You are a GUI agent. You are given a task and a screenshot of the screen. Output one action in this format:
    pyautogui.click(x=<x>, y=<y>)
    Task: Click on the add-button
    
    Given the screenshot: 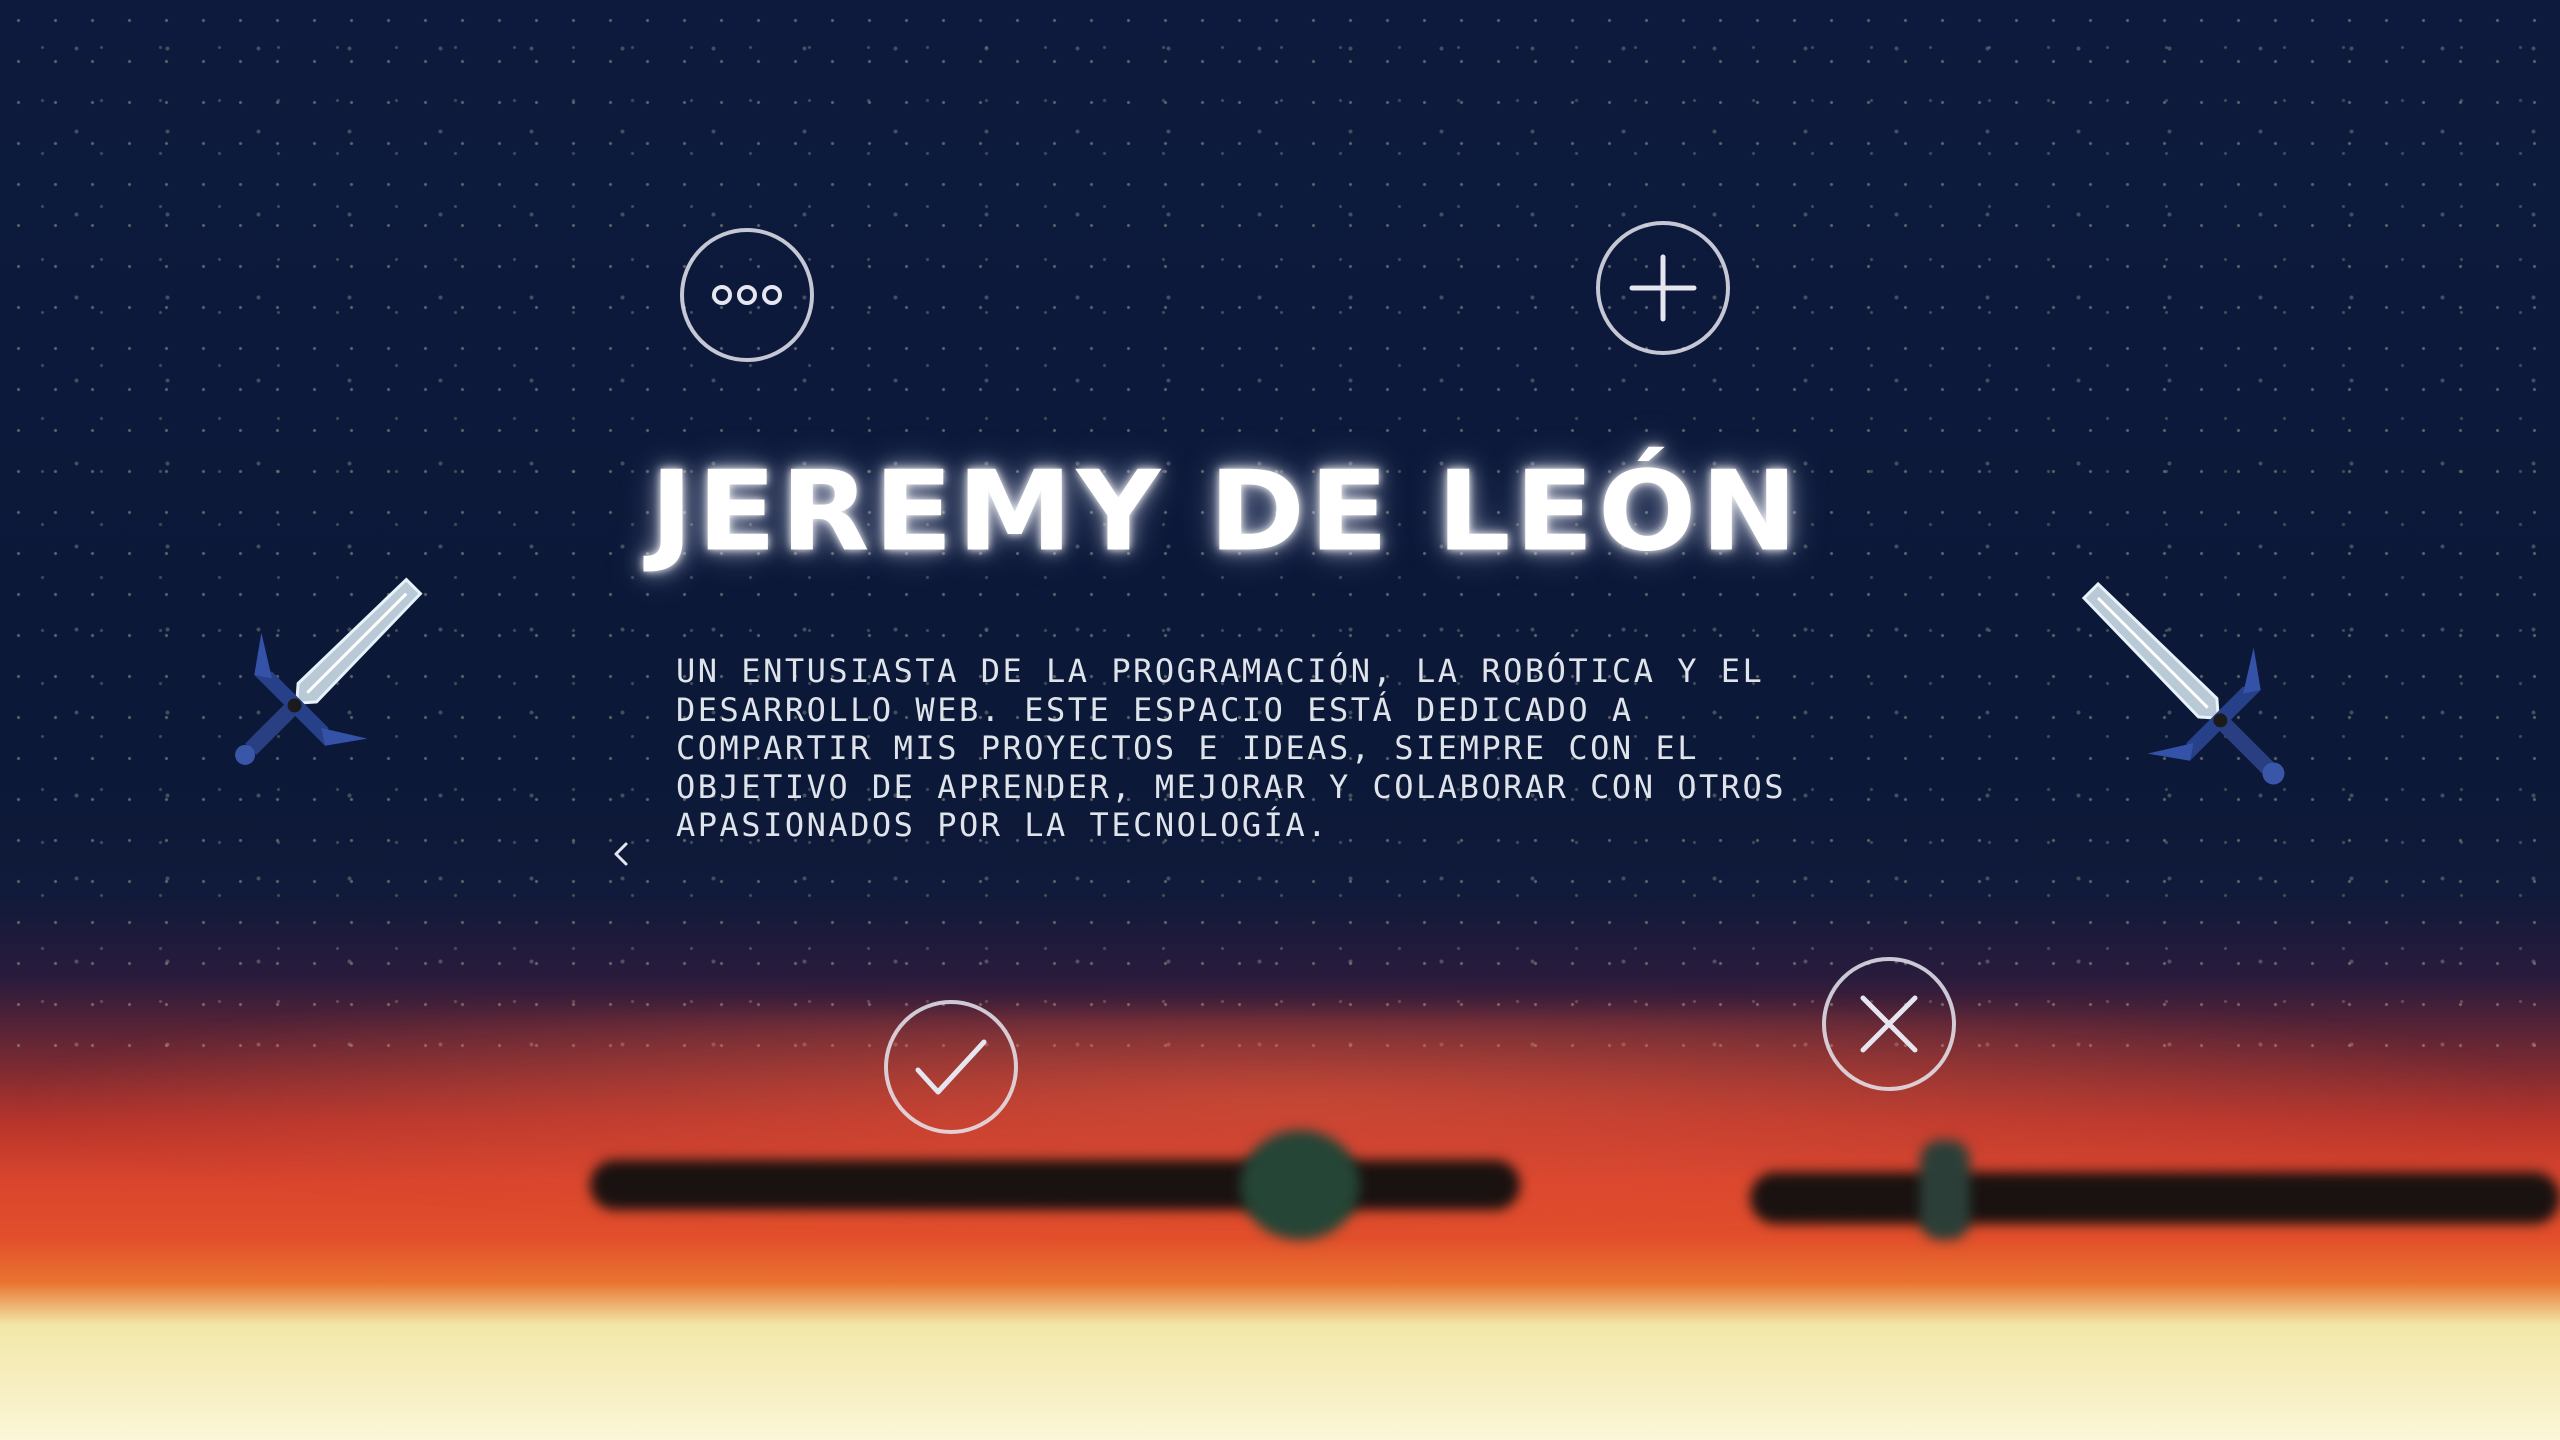 What is the action you would take?
    pyautogui.click(x=1663, y=288)
    